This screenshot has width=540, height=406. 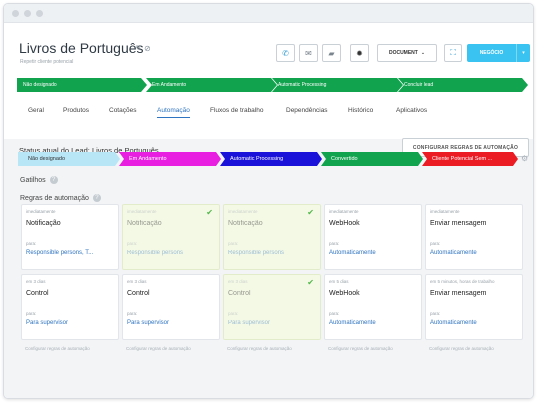 What do you see at coordinates (360, 110) in the screenshot?
I see `tab-historico: Histórico` at bounding box center [360, 110].